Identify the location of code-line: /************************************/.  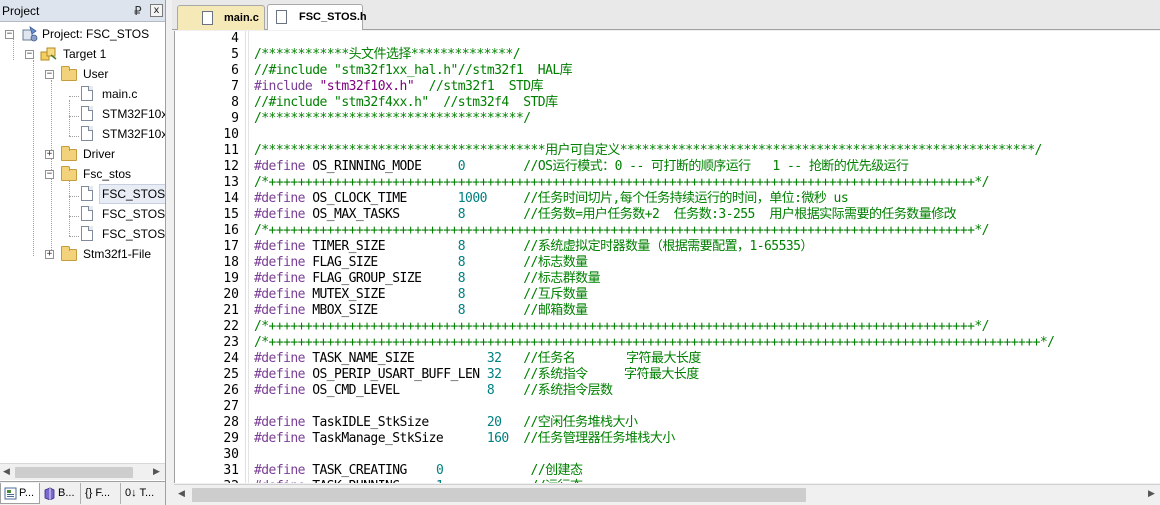
(392, 119).